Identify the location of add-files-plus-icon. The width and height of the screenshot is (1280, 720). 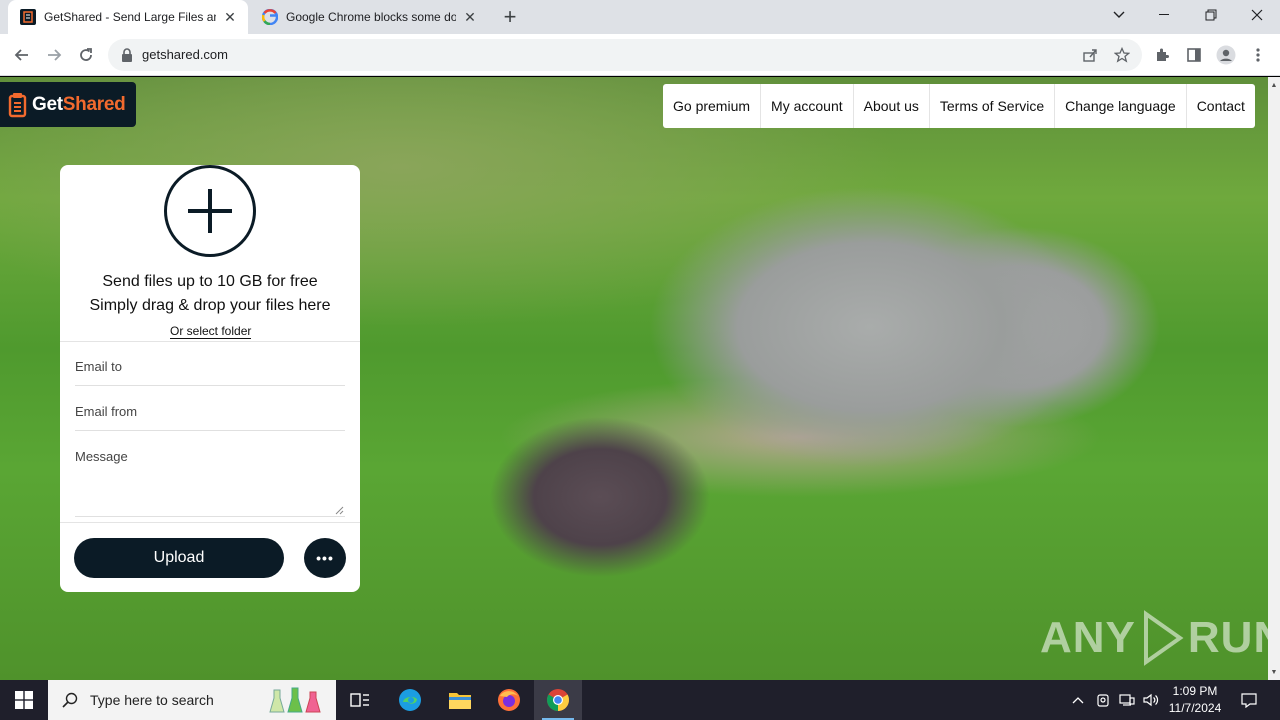
(210, 211).